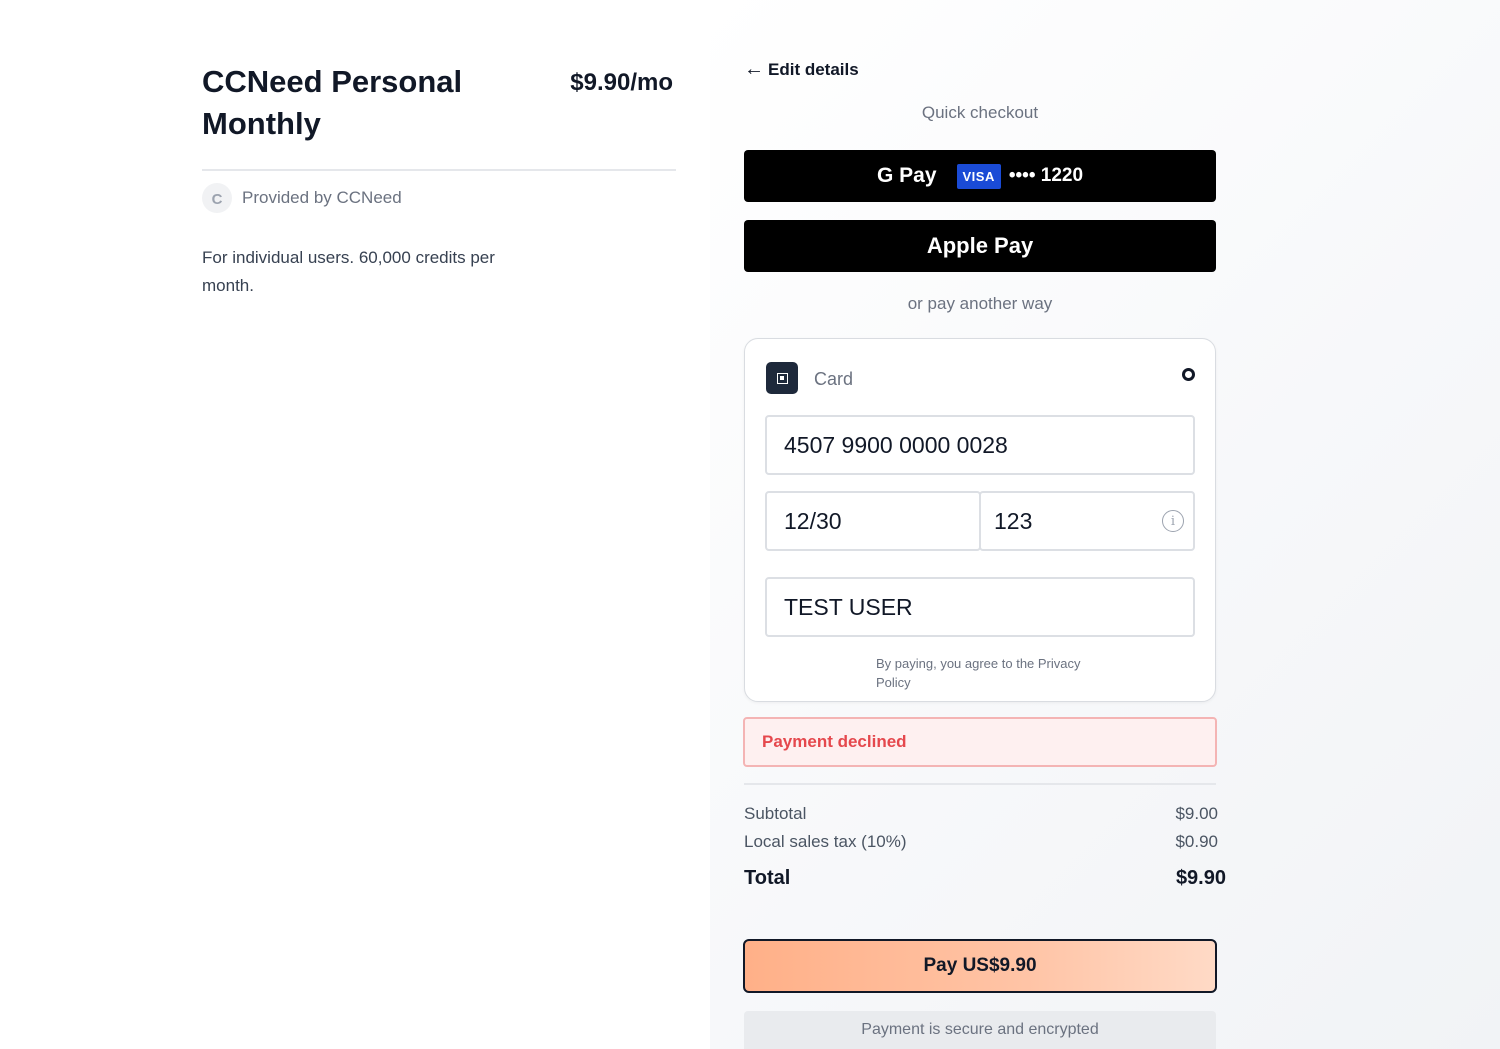  I want to click on google-pay-button: G Pay VISA •••• 1220, so click(980, 176).